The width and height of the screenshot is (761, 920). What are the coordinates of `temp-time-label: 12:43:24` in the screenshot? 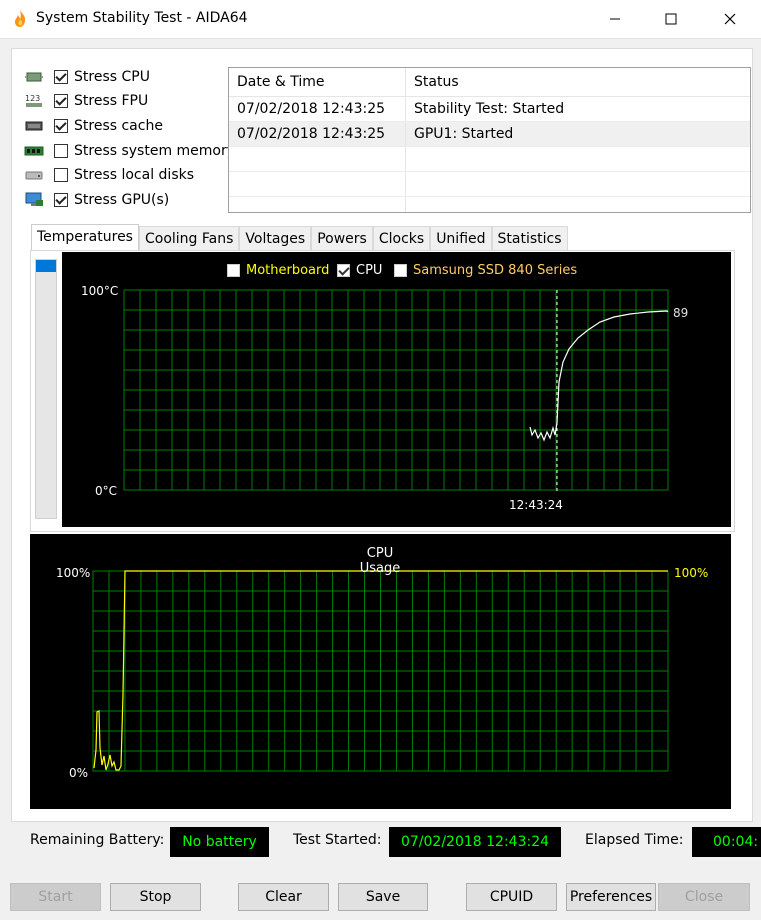 It's located at (536, 505).